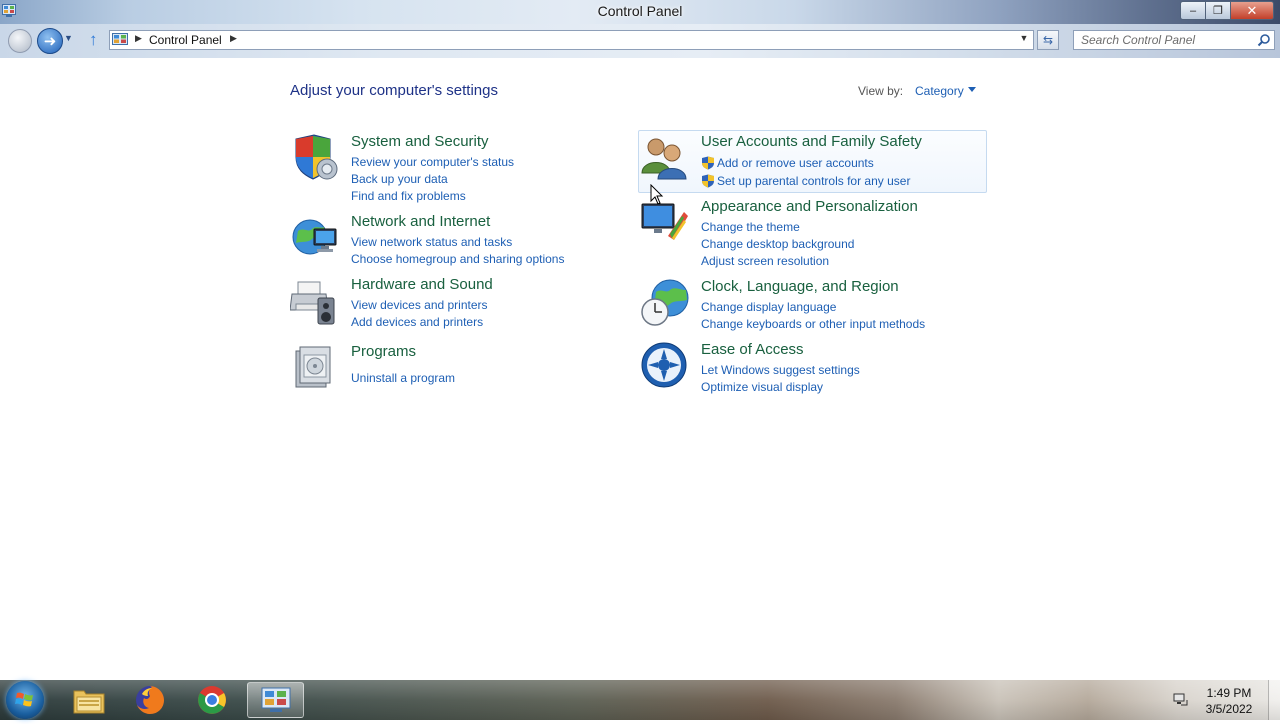 This screenshot has width=1280, height=724. Describe the element at coordinates (1252, 10) in the screenshot. I see `close-button: ✕` at that location.